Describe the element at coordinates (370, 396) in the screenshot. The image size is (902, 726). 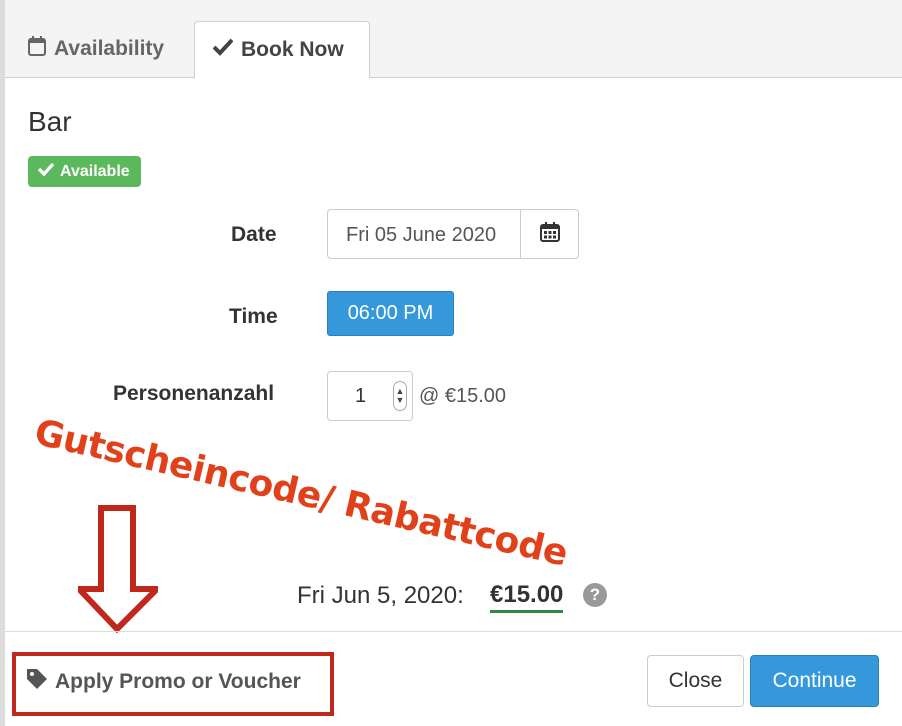
I see `guests-stepper: 1 ▲ ▼` at that location.